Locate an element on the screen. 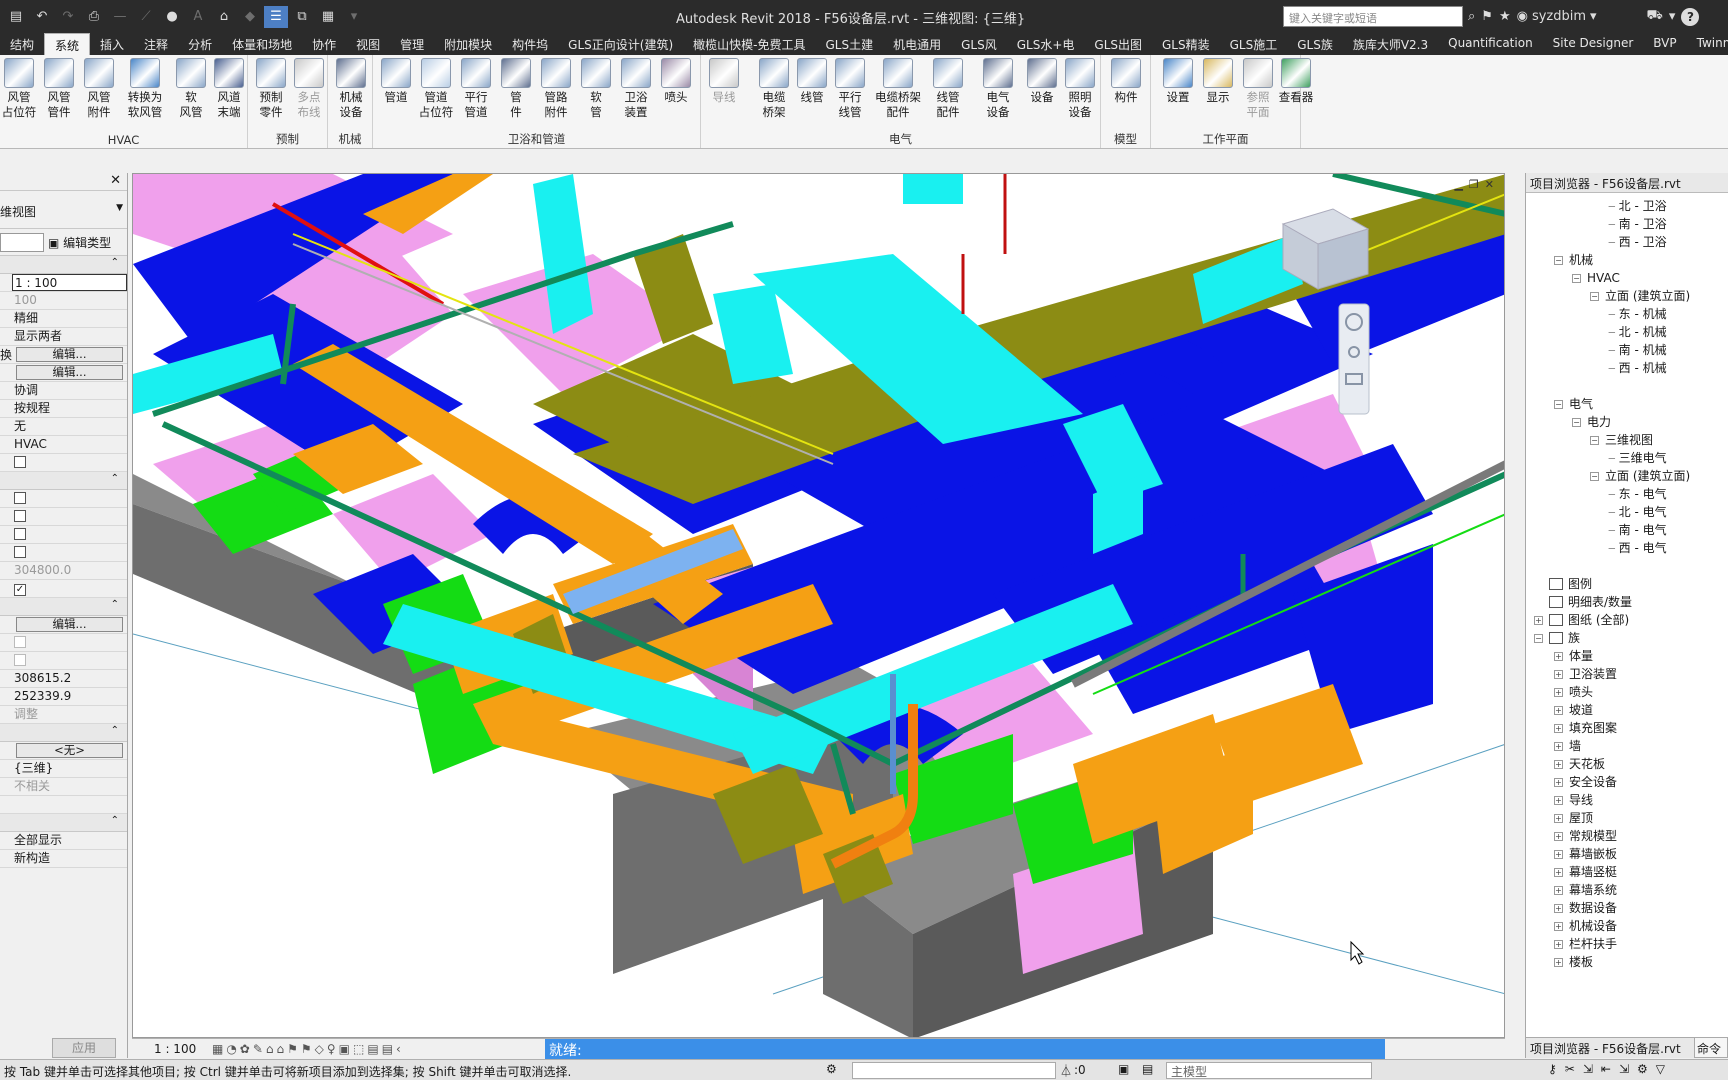  close-hidden-icon: ⧉ is located at coordinates (302, 17).